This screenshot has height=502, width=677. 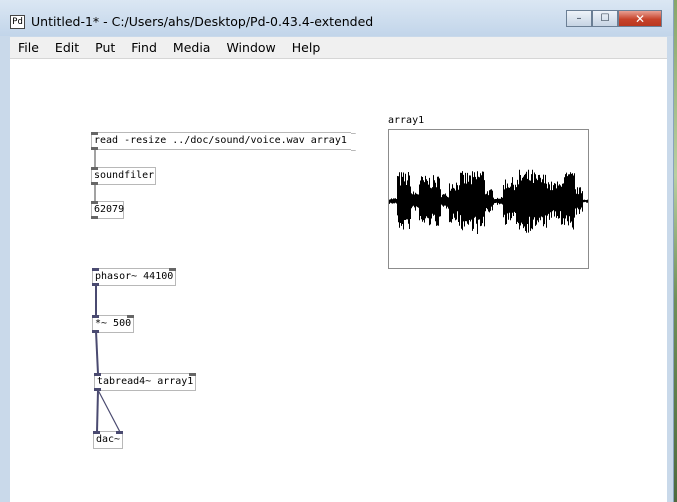 I want to click on menu-bar: File Edit Put Find Media Window Help, so click(x=338, y=48).